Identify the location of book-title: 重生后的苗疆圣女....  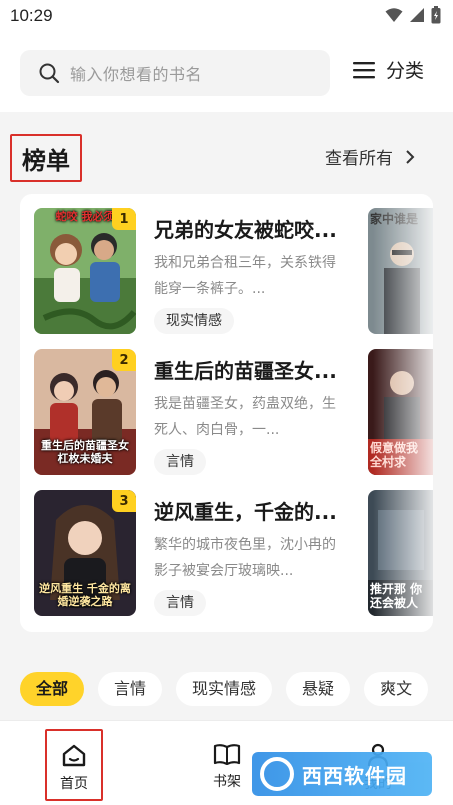
(245, 371).